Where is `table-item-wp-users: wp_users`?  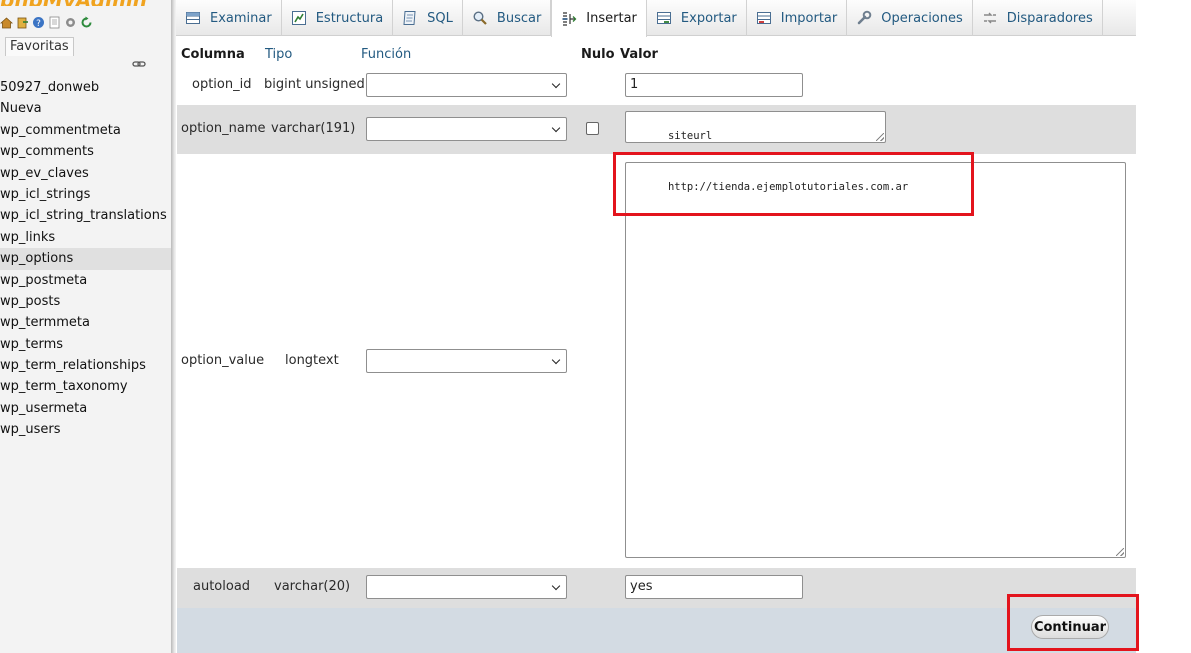
table-item-wp-users: wp_users is located at coordinates (85, 429).